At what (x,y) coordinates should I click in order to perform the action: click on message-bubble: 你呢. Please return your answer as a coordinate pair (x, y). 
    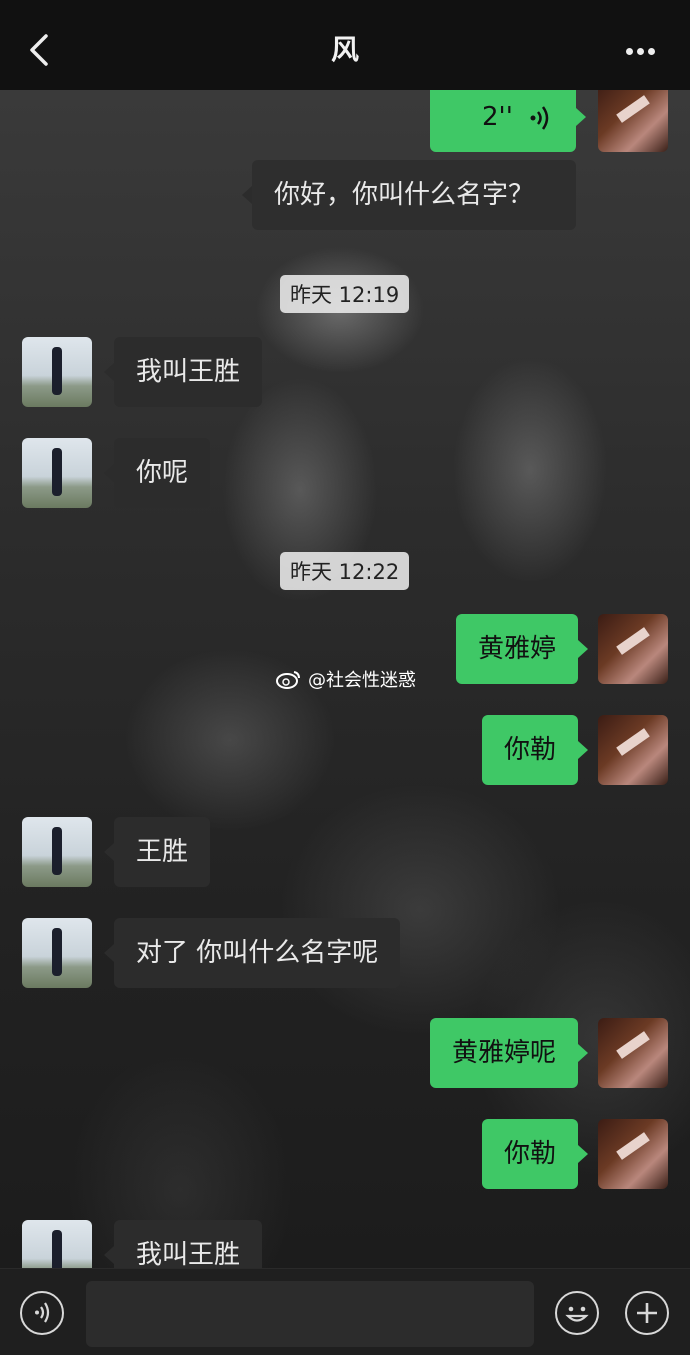
    Looking at the image, I should click on (157, 473).